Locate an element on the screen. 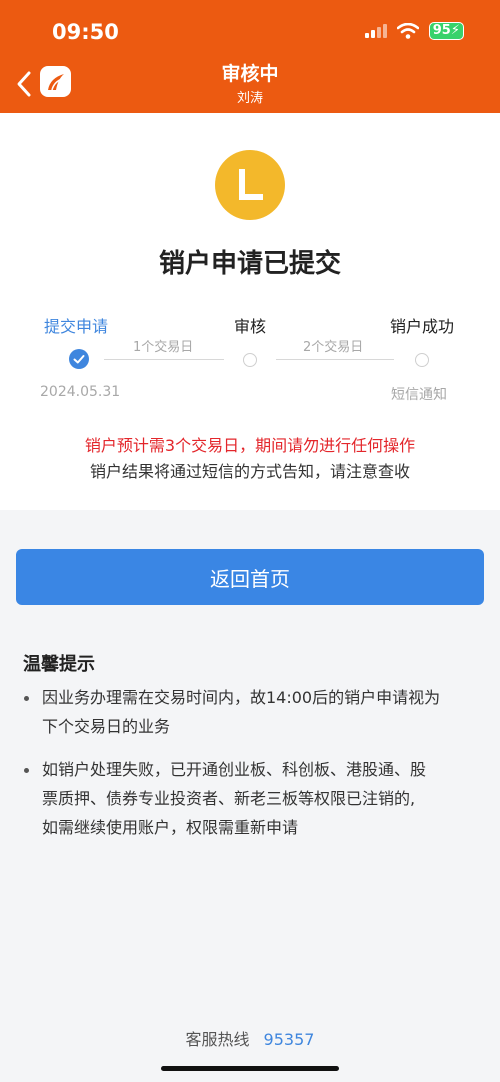  notice-message: 销户结果将通过短信的方式告知，请注意查收 is located at coordinates (249, 471).